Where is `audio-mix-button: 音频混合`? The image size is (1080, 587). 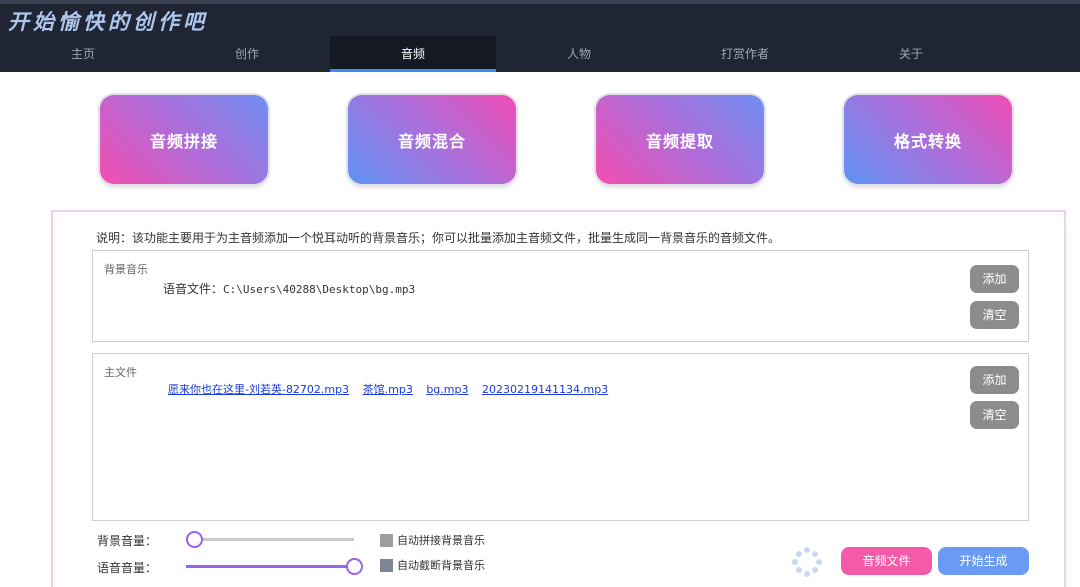 audio-mix-button: 音频混合 is located at coordinates (432, 139).